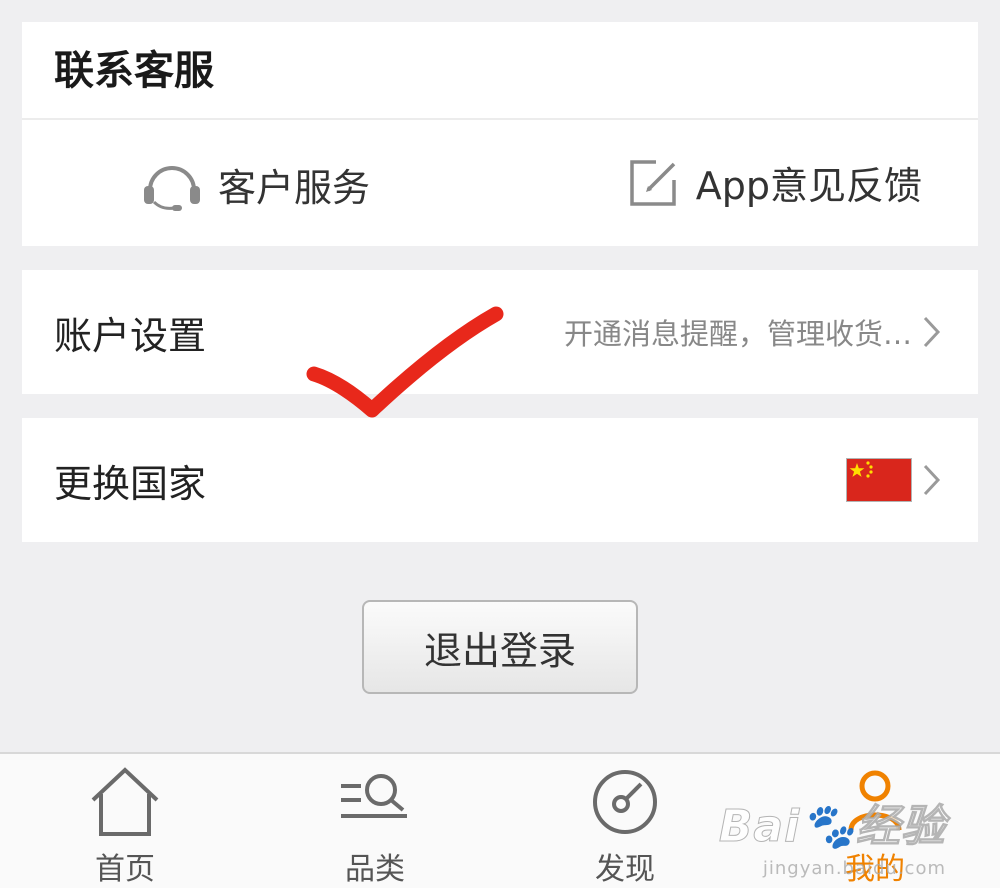 This screenshot has height=888, width=1000. I want to click on account-settings-label: 账户设置, so click(130, 335).